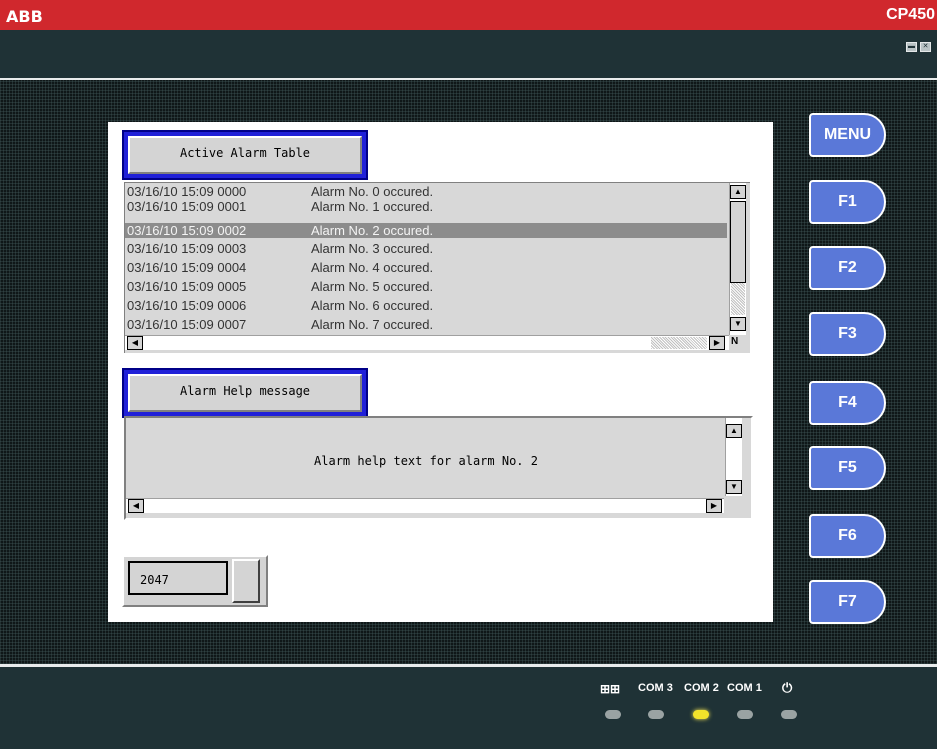 The height and width of the screenshot is (749, 937). I want to click on close-icon: ✕, so click(925, 47).